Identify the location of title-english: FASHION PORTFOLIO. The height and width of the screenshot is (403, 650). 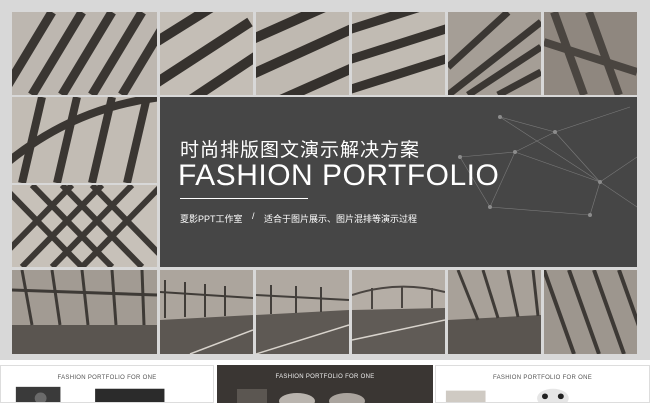
(339, 175).